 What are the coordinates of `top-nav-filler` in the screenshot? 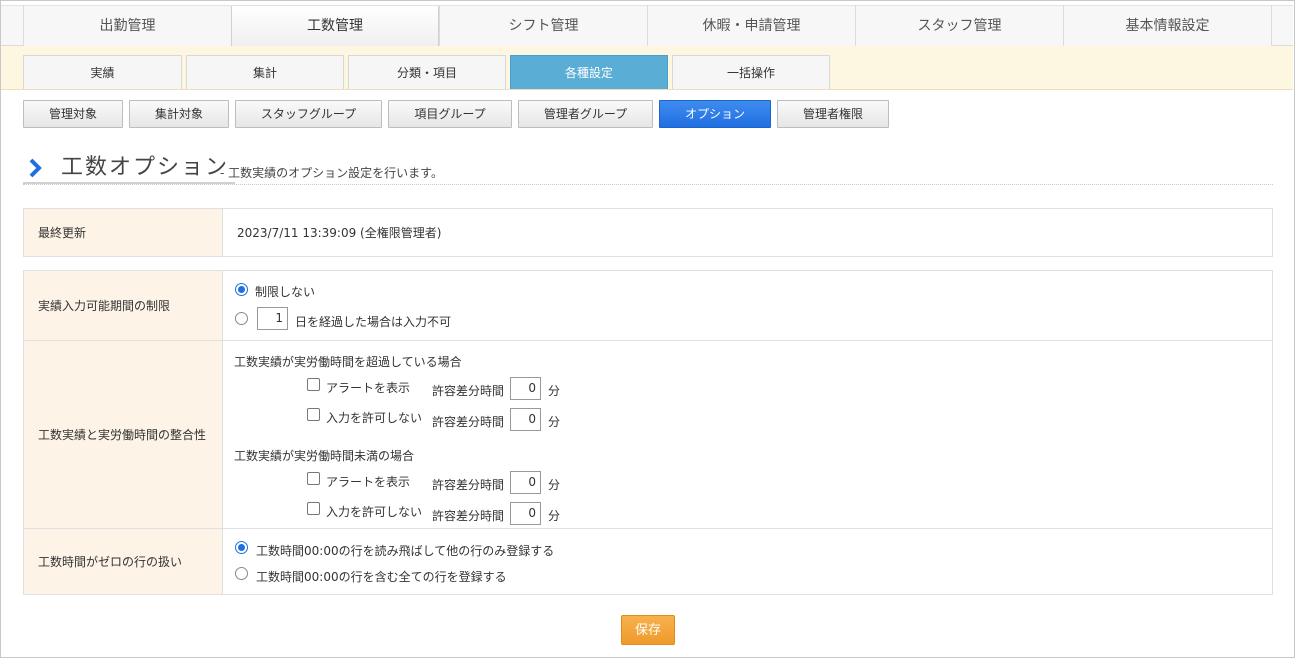 It's located at (1282, 25).